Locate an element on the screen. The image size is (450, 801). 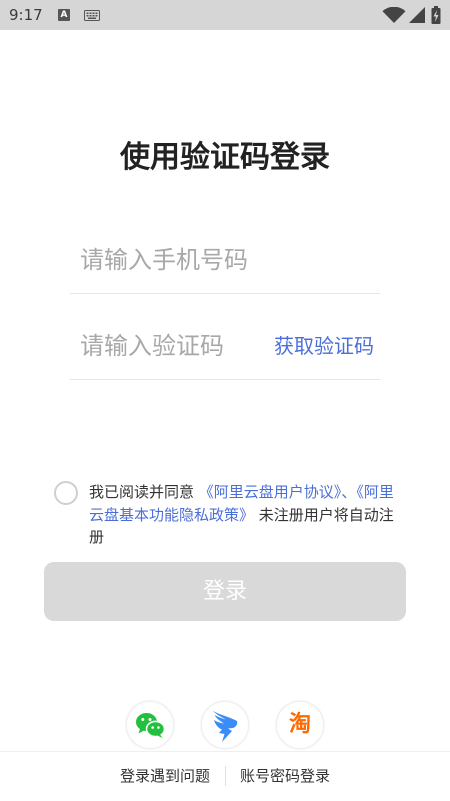
phone-field is located at coordinates (225, 263).